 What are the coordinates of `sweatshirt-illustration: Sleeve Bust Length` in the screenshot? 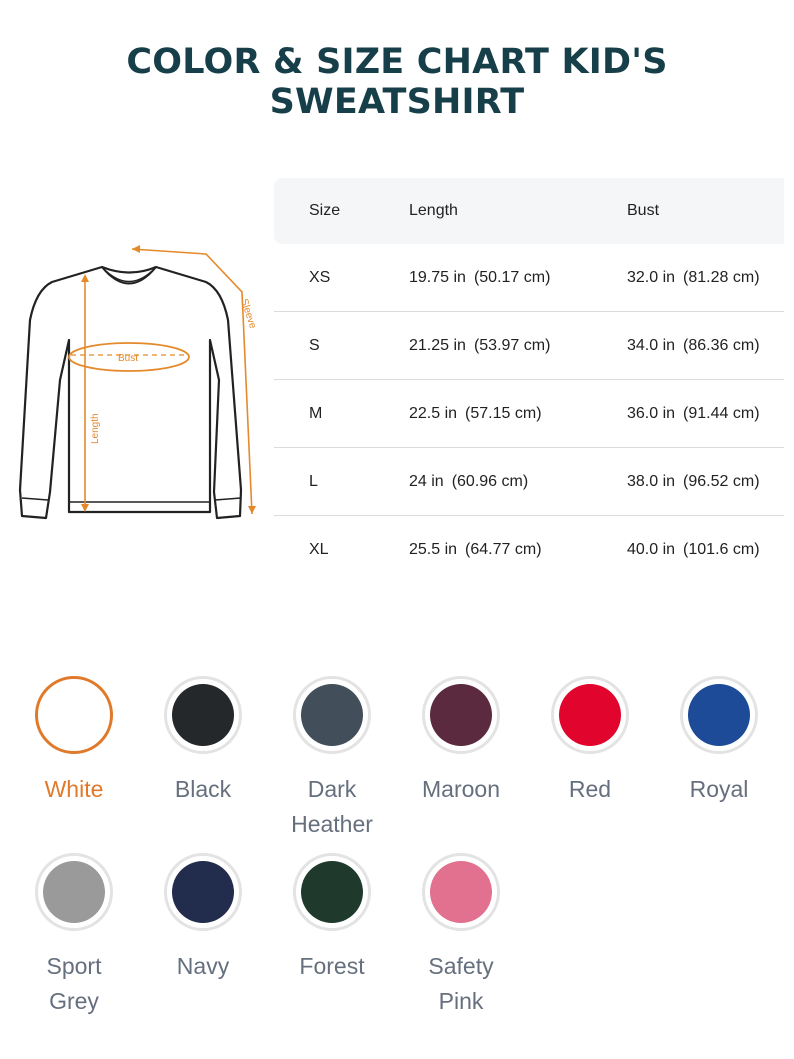 It's located at (138, 382).